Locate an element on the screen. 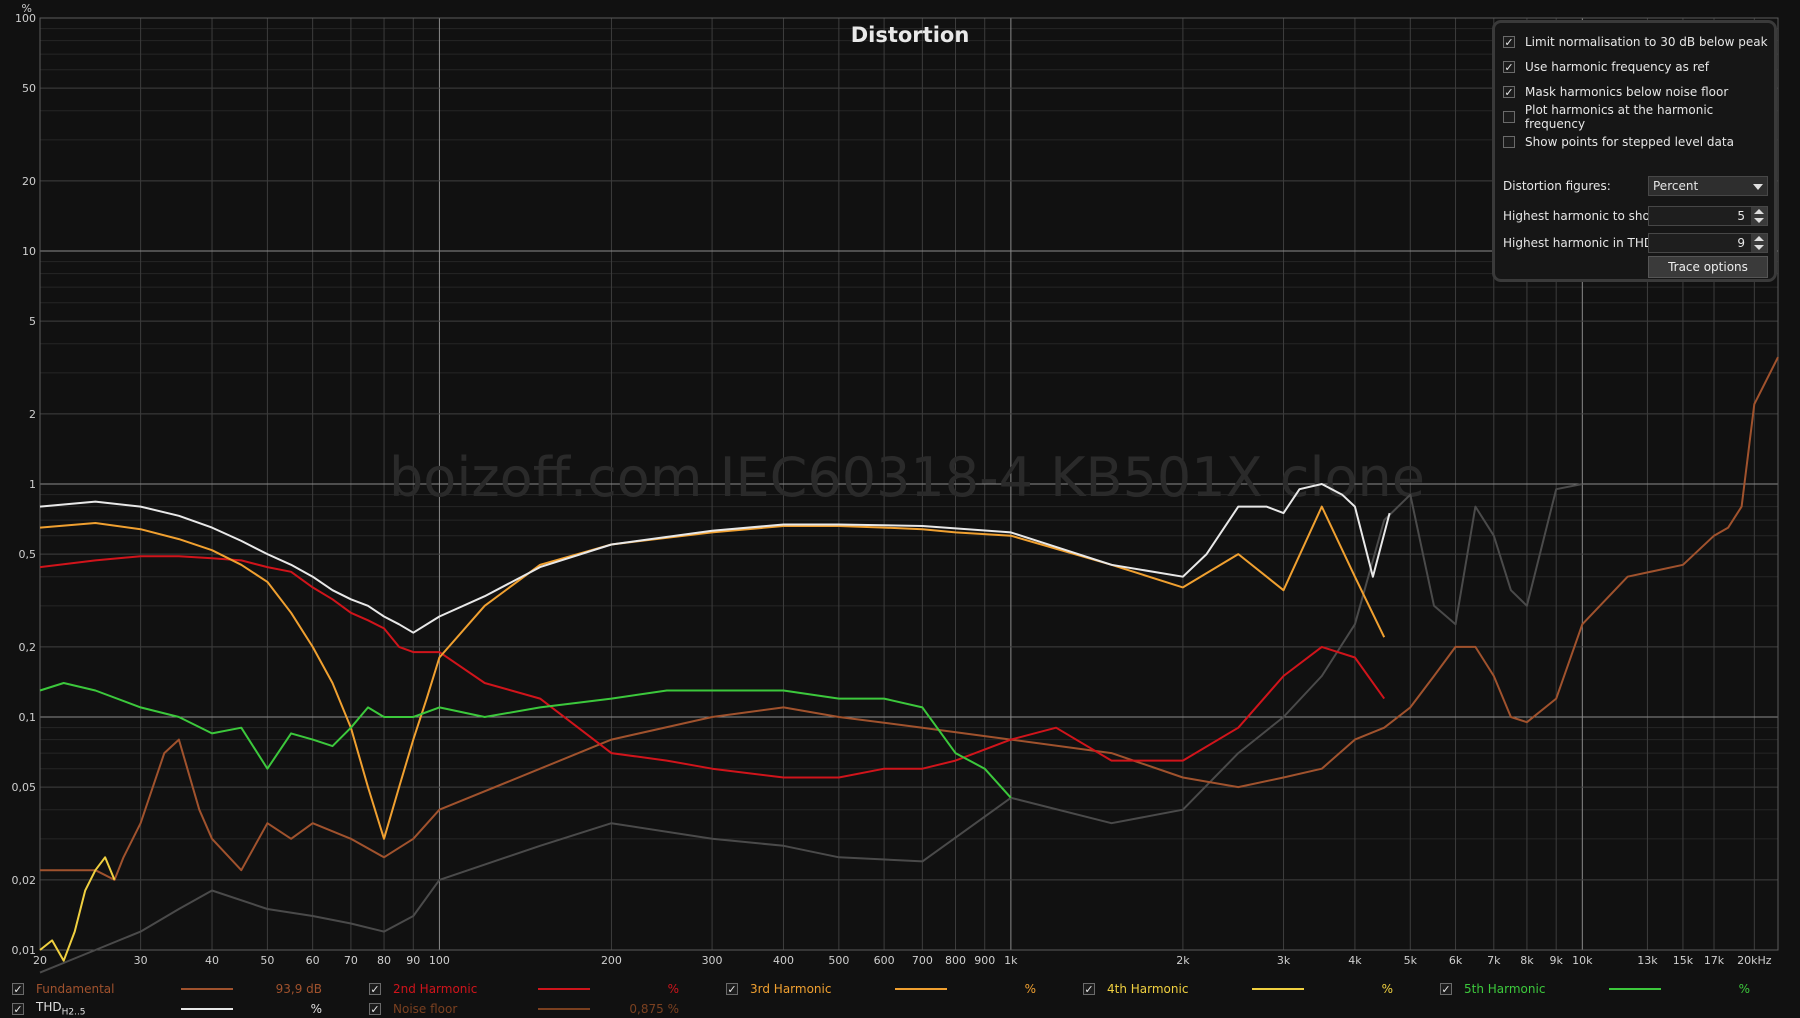 This screenshot has width=1800, height=1018. x-tick-label: 800 is located at coordinates (955, 960).